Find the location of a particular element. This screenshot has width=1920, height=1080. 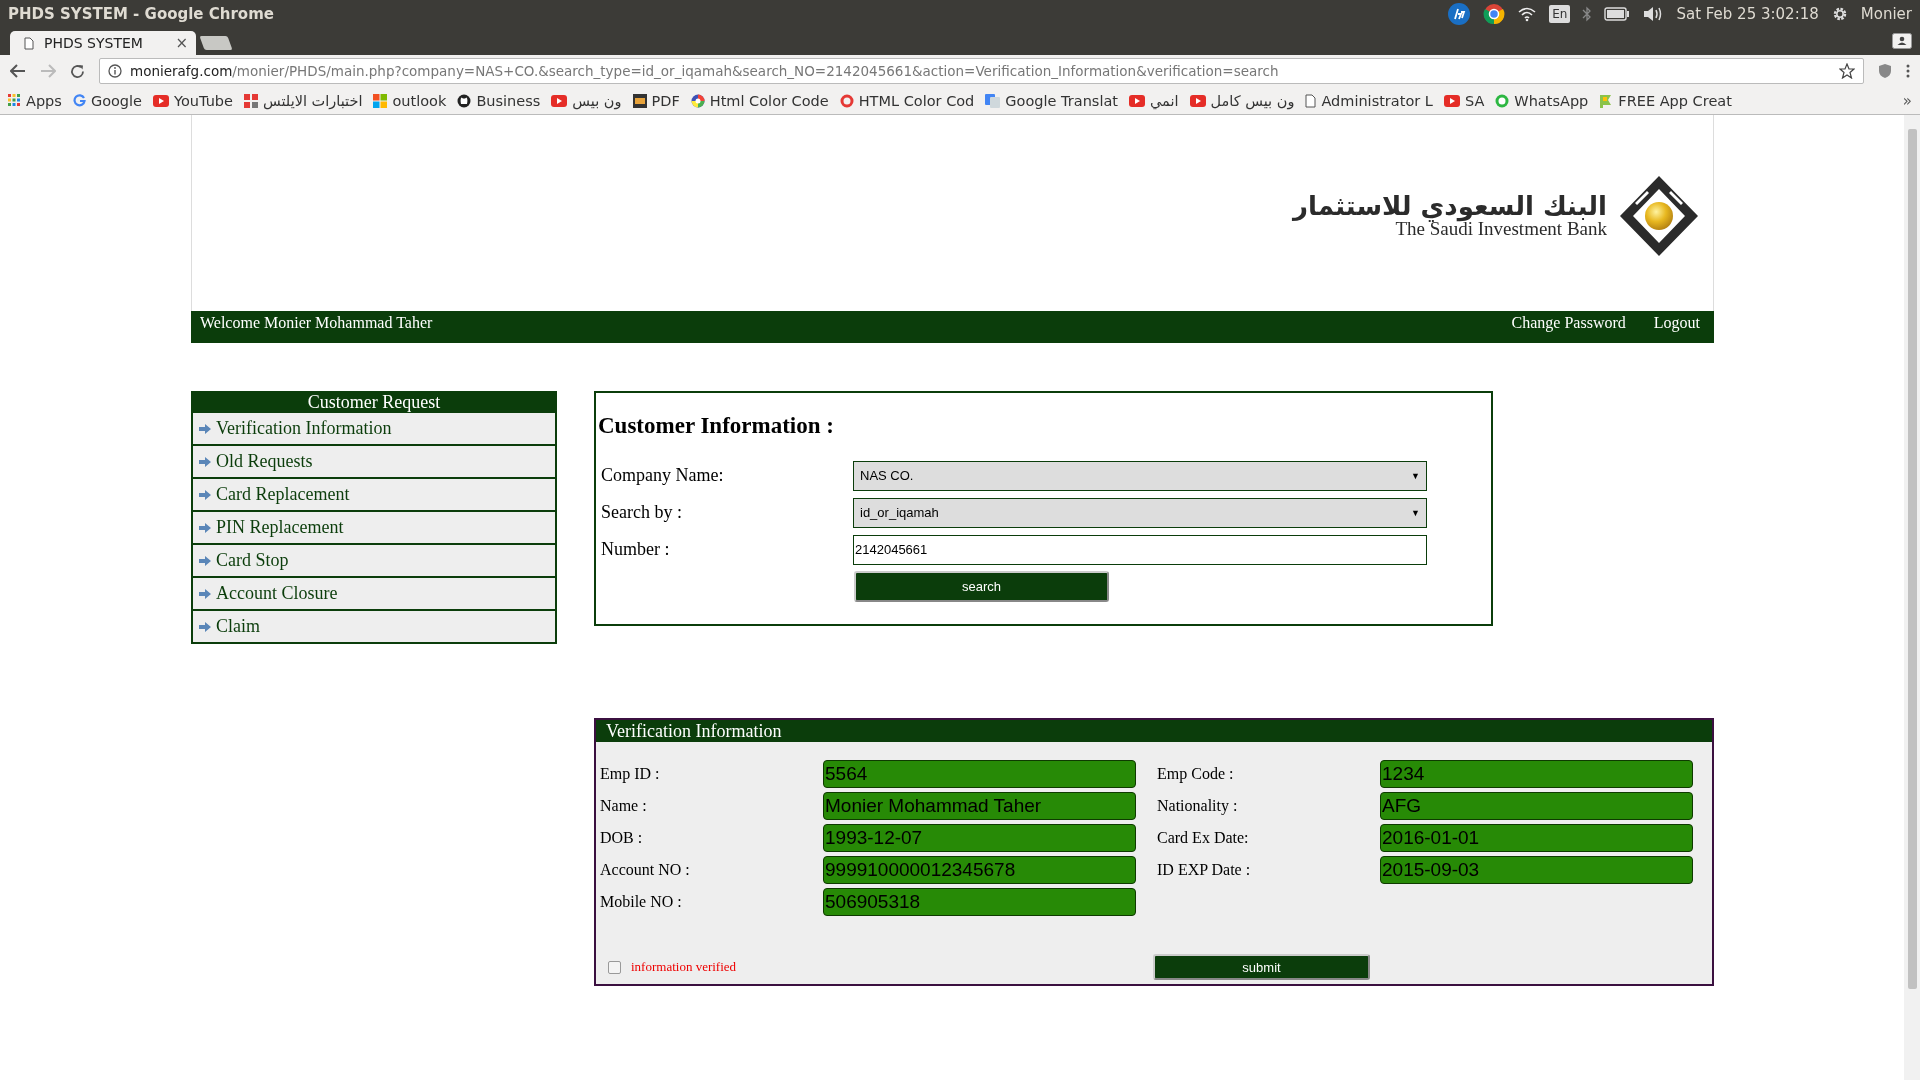

menu-icon is located at coordinates (1908, 71).